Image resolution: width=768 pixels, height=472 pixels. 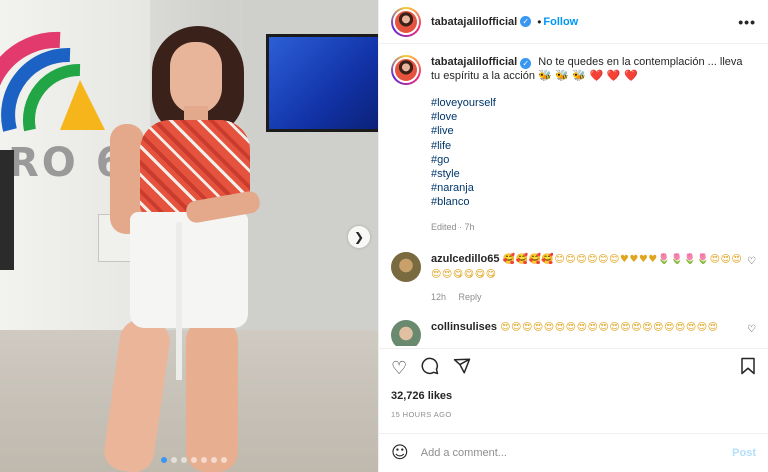 I want to click on person-face, so click(x=196, y=78).